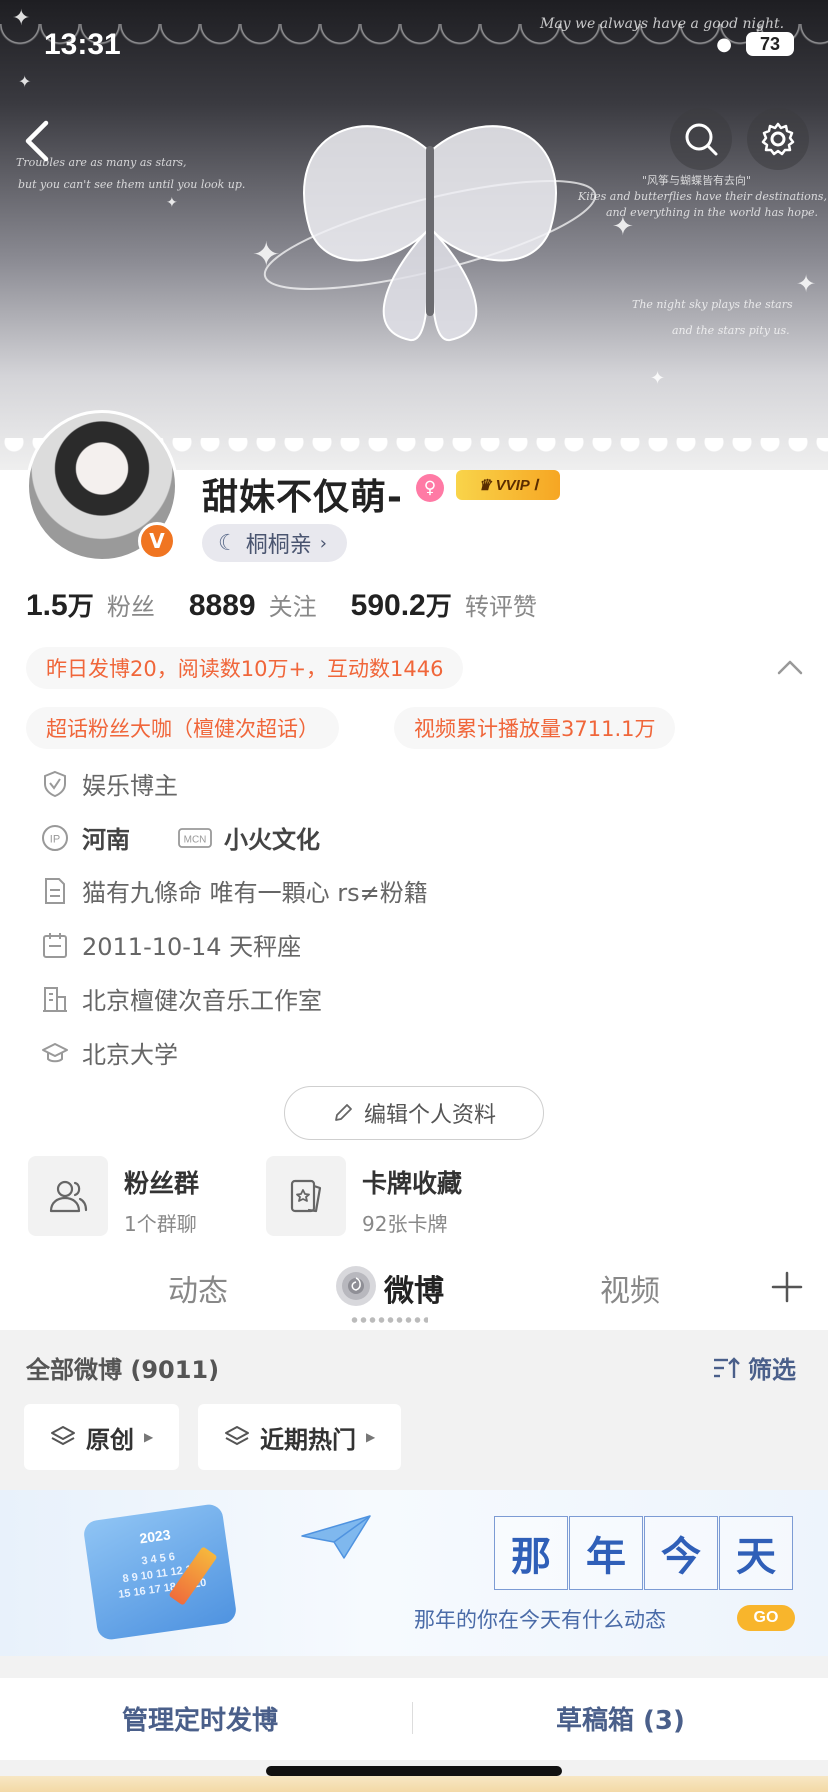  Describe the element at coordinates (130, 1055) in the screenshot. I see `school-text: 北京大学` at that location.